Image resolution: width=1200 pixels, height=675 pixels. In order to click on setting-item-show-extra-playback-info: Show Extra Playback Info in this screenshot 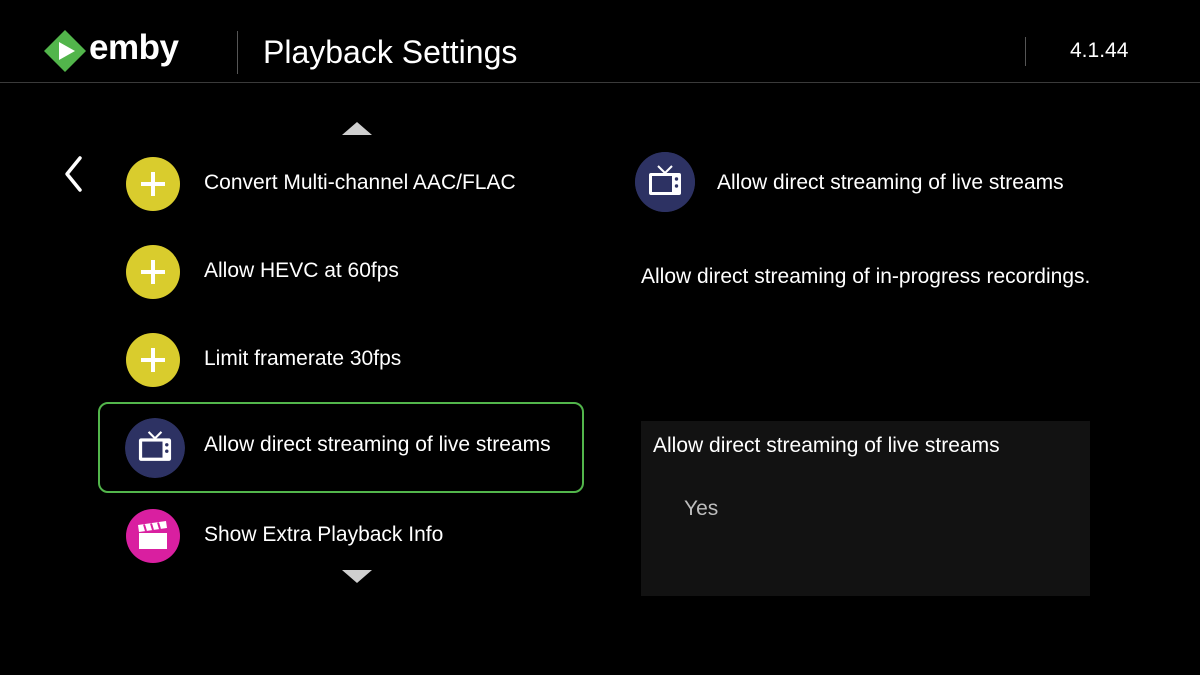, I will do `click(341, 536)`.